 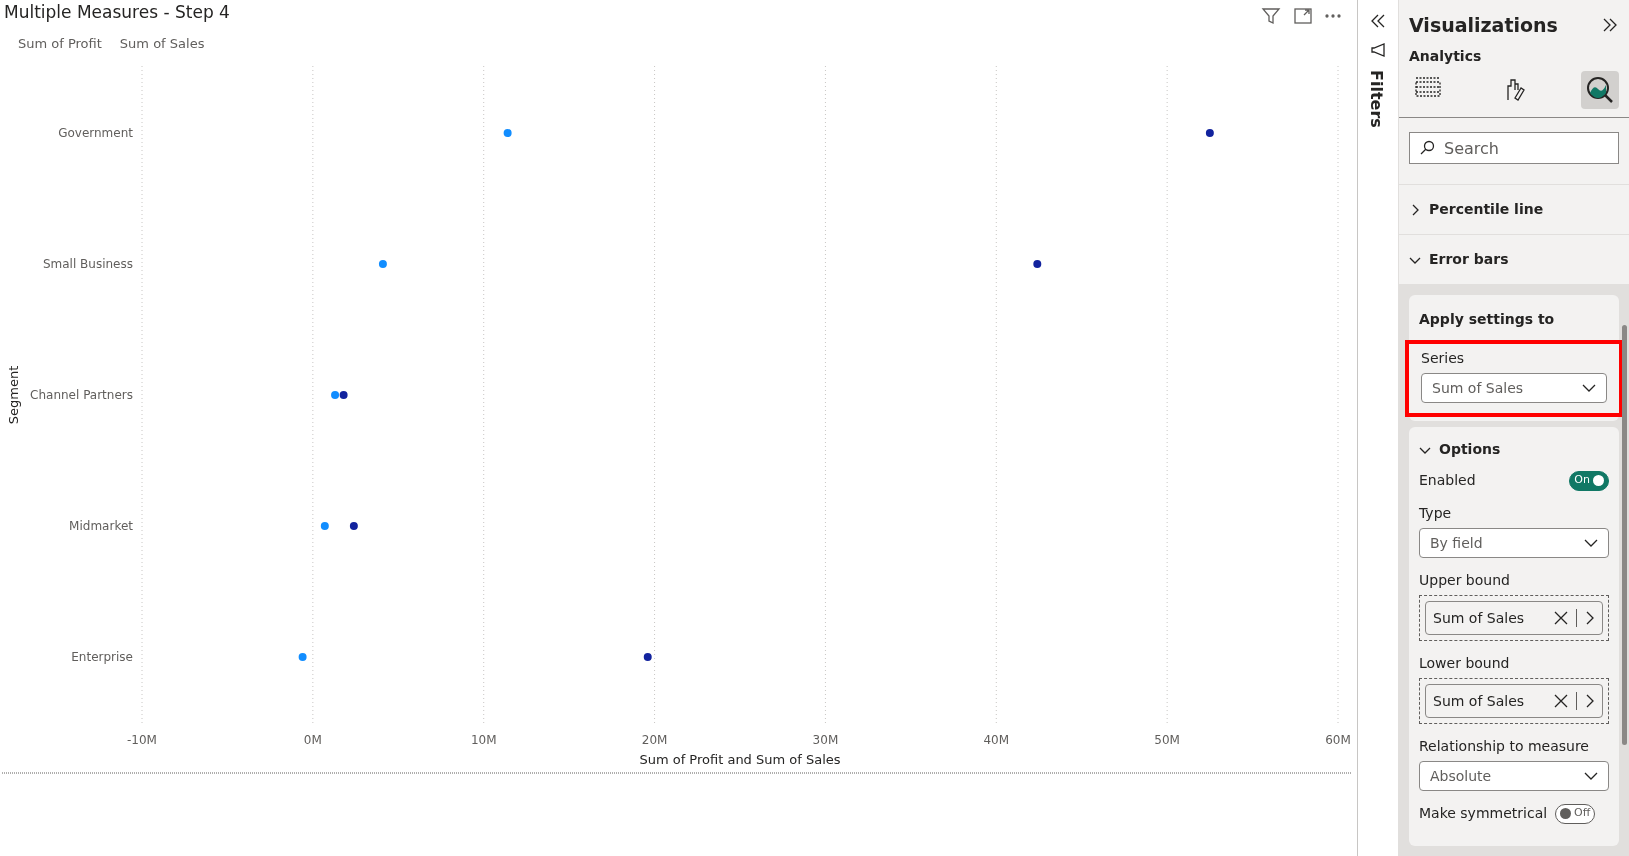 I want to click on y-category-label: Midmarket, so click(x=101, y=526).